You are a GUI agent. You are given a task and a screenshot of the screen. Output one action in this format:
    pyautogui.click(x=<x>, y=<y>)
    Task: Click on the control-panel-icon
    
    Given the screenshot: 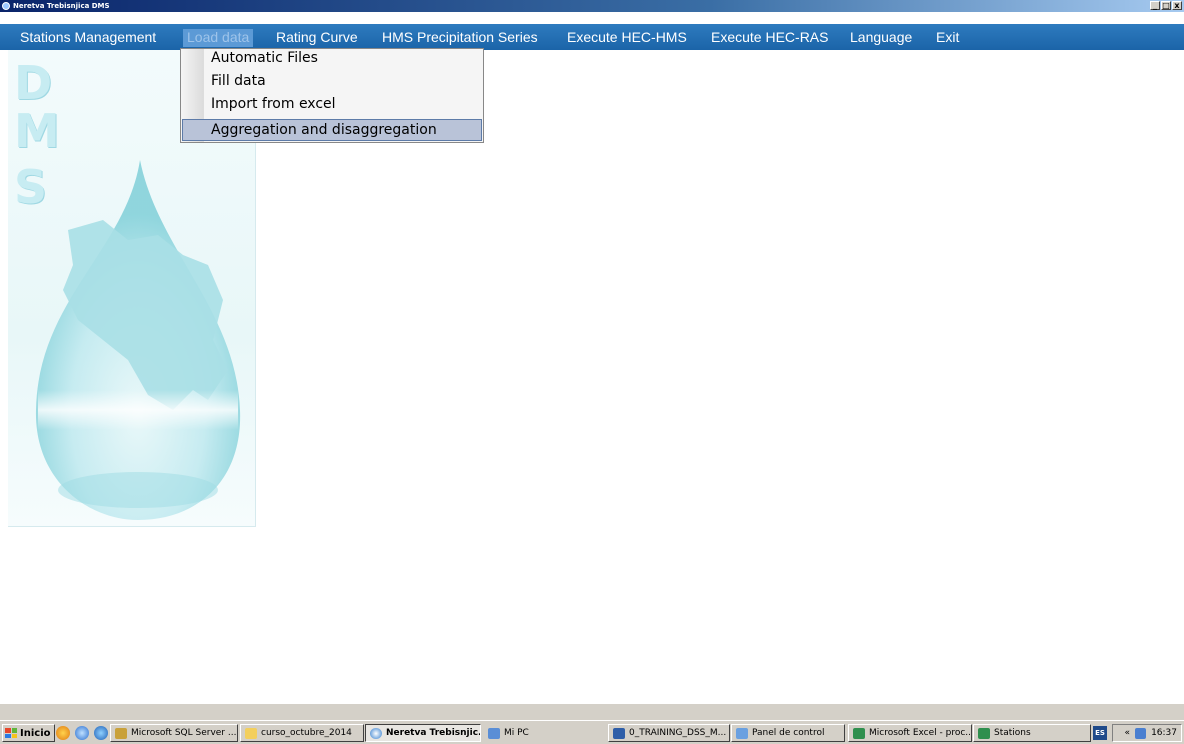 What is the action you would take?
    pyautogui.click(x=742, y=733)
    